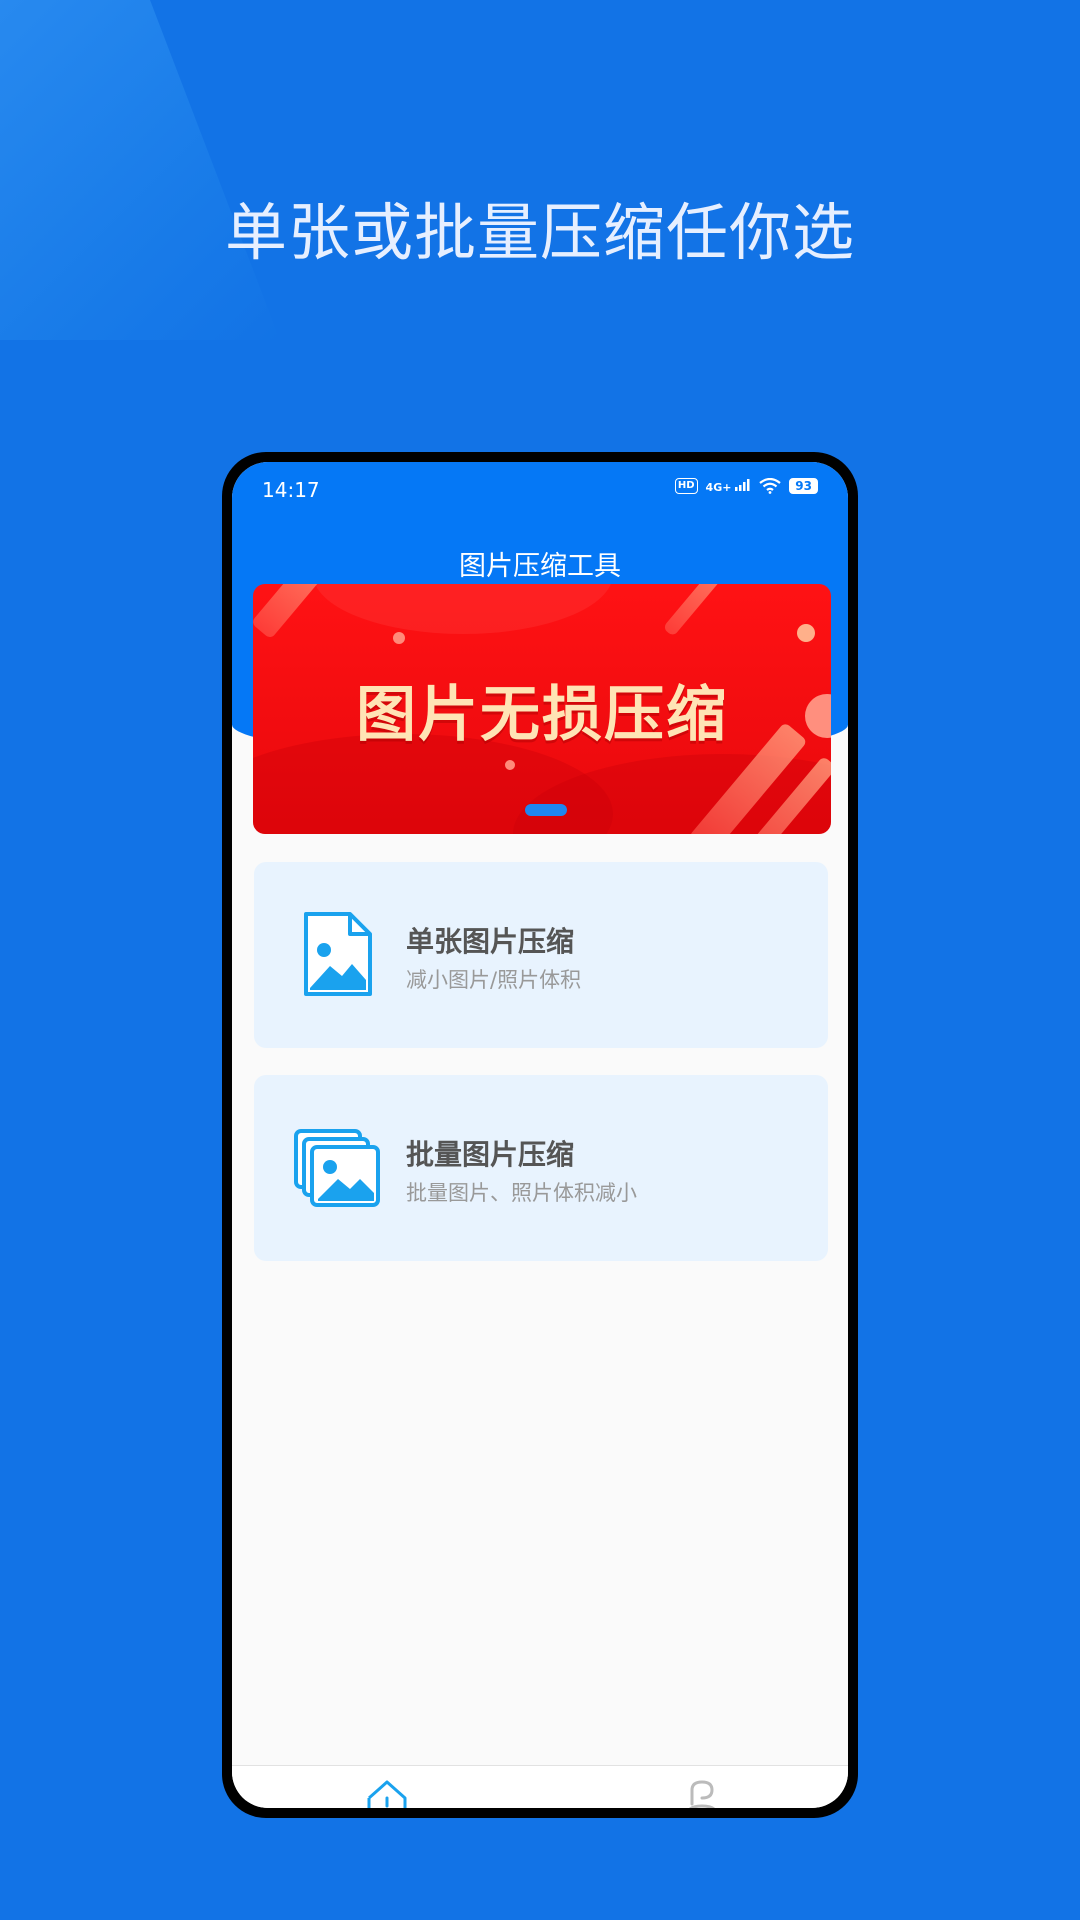 The height and width of the screenshot is (1920, 1080). I want to click on network-type: 4G+, so click(718, 487).